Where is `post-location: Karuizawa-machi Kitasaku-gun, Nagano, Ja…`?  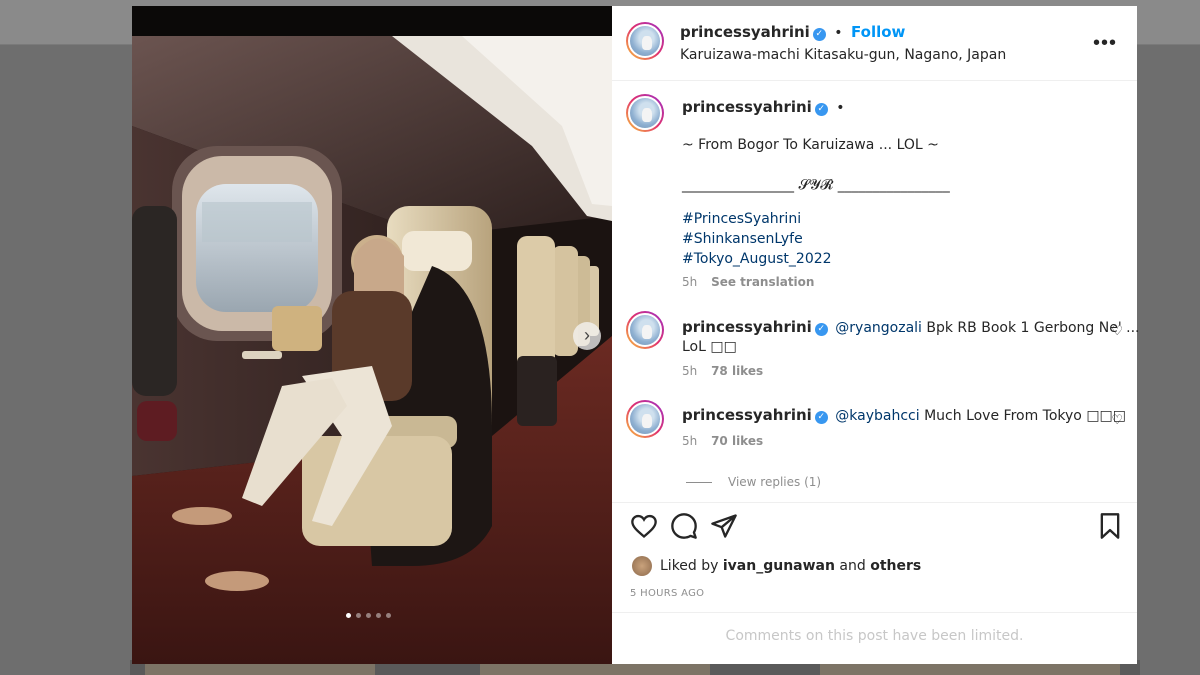
post-location: Karuizawa-machi Kitasaku-gun, Nagano, Ja… is located at coordinates (843, 55).